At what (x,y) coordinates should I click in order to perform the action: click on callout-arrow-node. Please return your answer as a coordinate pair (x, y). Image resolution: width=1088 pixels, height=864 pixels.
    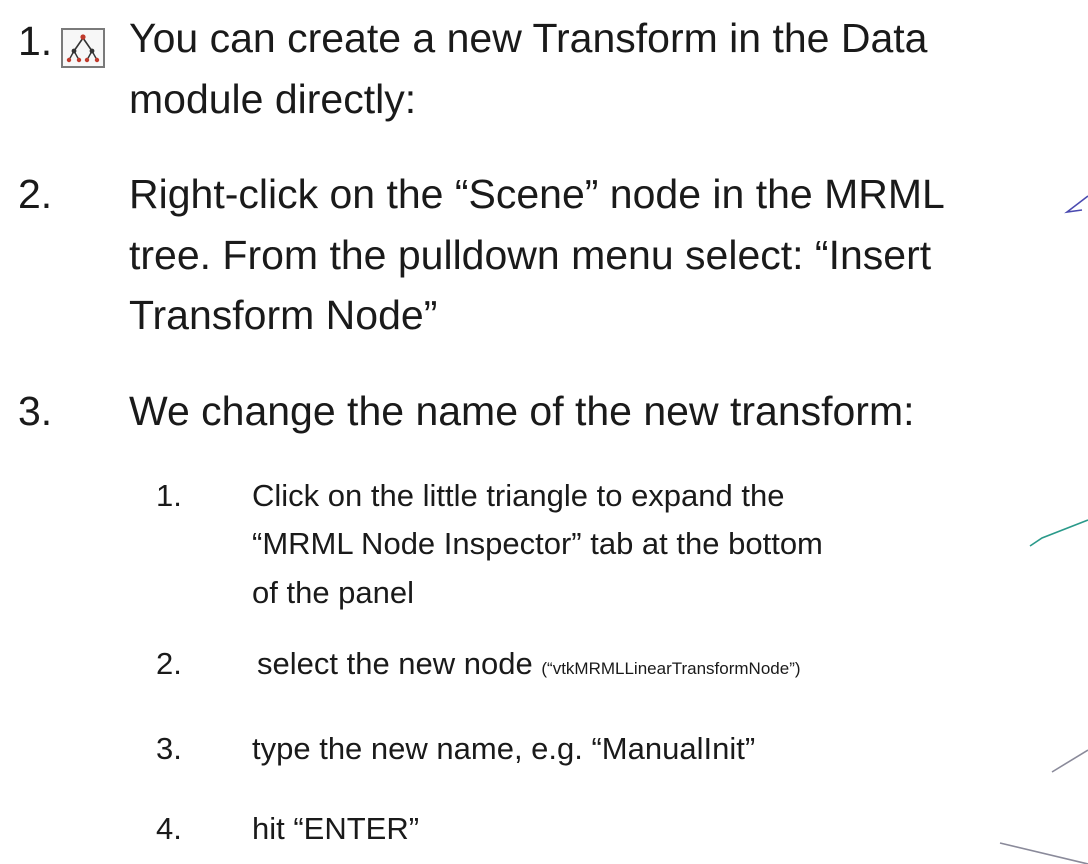
    Looking at the image, I should click on (1069, 761).